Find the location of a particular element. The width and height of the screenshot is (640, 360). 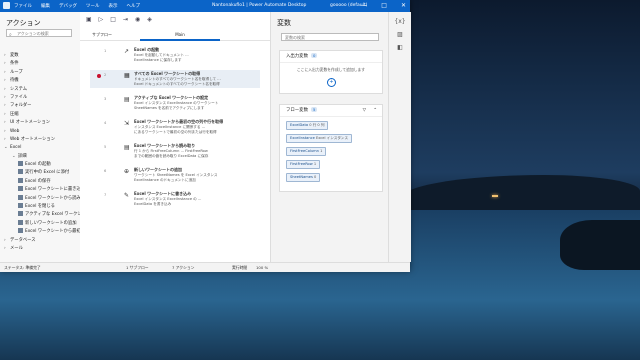

subflows-dropdown: サブフロー is located at coordinates (102, 35).